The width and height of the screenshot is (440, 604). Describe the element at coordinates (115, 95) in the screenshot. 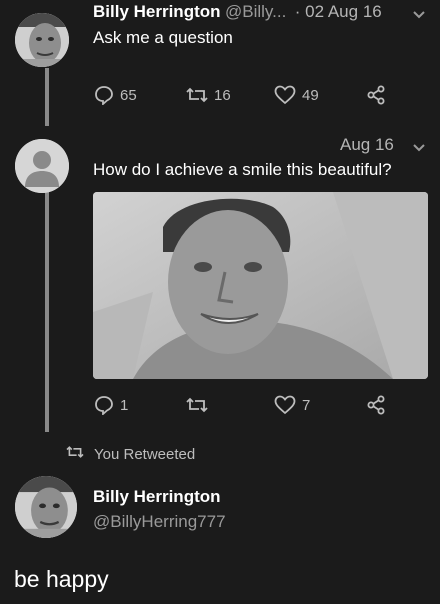

I see `reply-button: 65` at that location.